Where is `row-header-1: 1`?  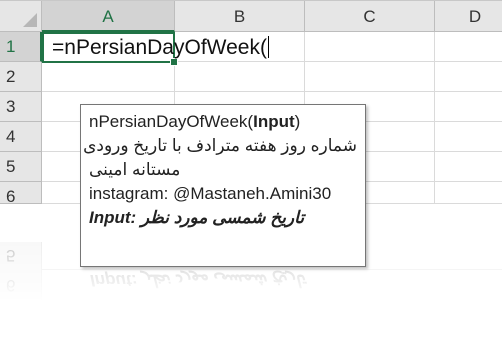
row-header-1: 1 is located at coordinates (21, 47).